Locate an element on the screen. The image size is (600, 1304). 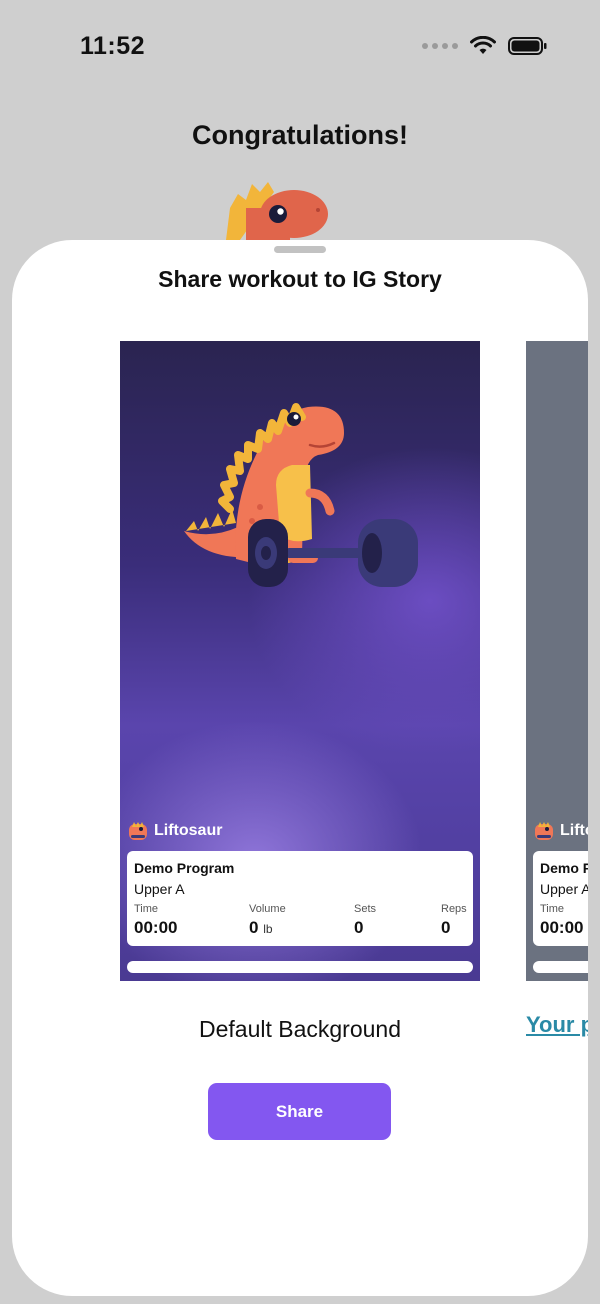
status-icons is located at coordinates (485, 46).